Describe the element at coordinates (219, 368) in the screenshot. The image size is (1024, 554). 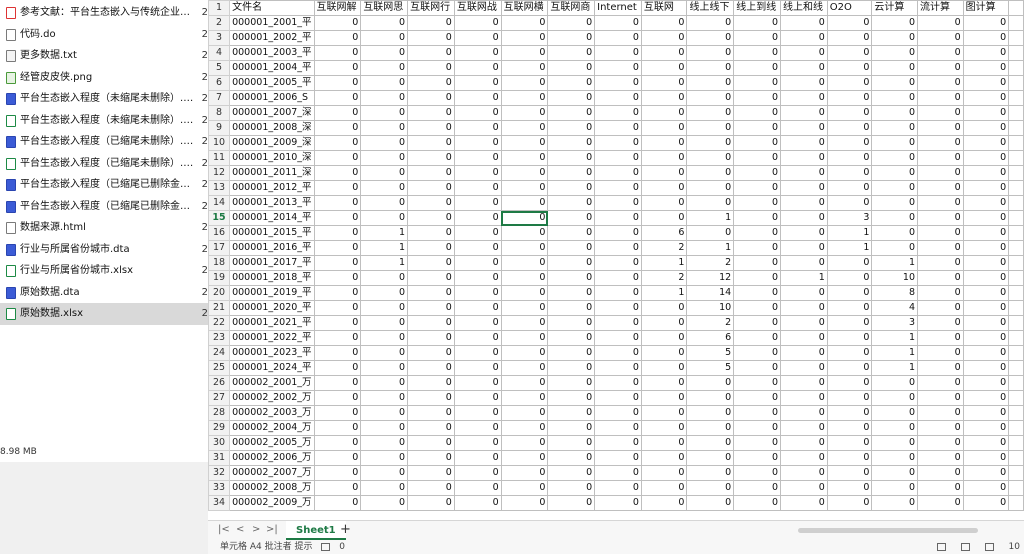
I see `row-number: 25` at that location.